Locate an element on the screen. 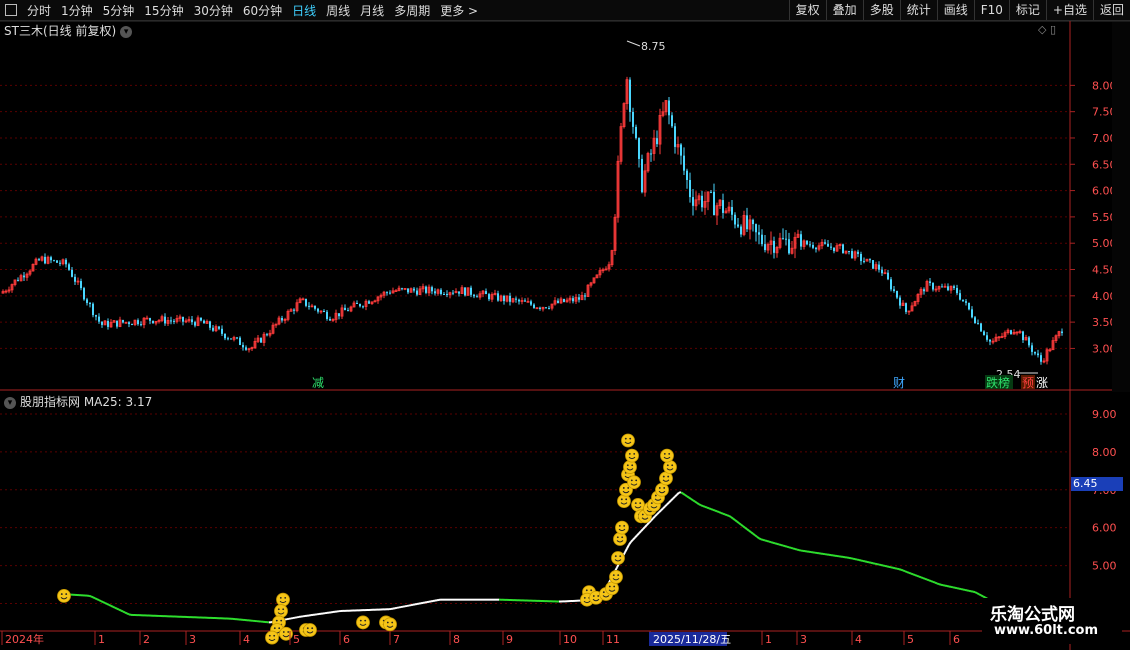 This screenshot has height=650, width=1130. watermark: 乐淘公式网 www.60lt.com is located at coordinates (1052, 621).